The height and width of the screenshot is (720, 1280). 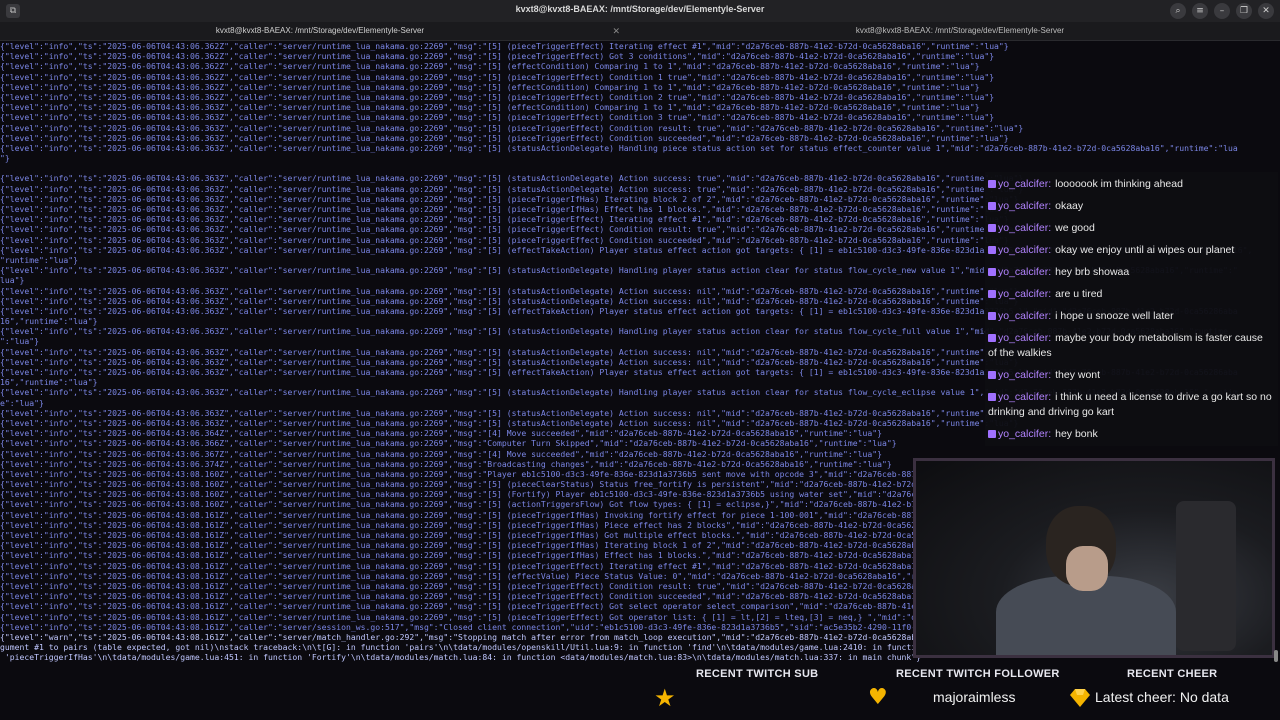 What do you see at coordinates (1087, 568) in the screenshot?
I see `webcam-person-face` at bounding box center [1087, 568].